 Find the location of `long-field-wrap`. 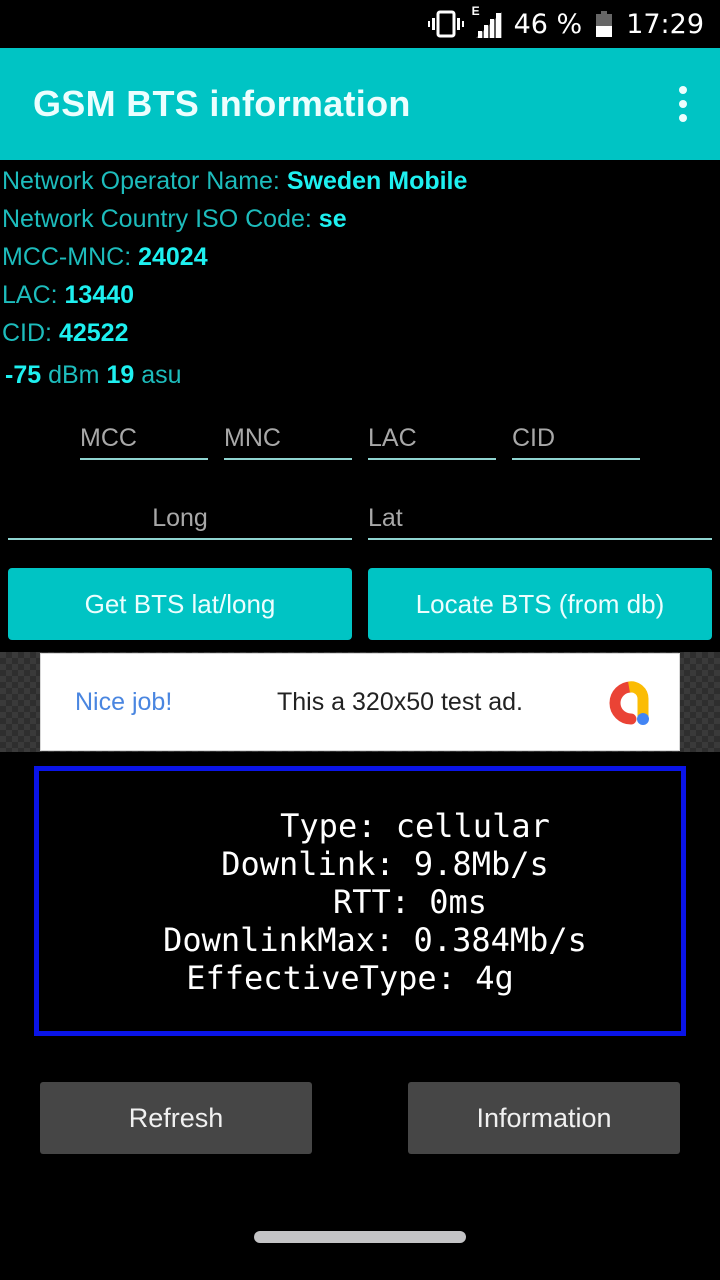

long-field-wrap is located at coordinates (180, 515).